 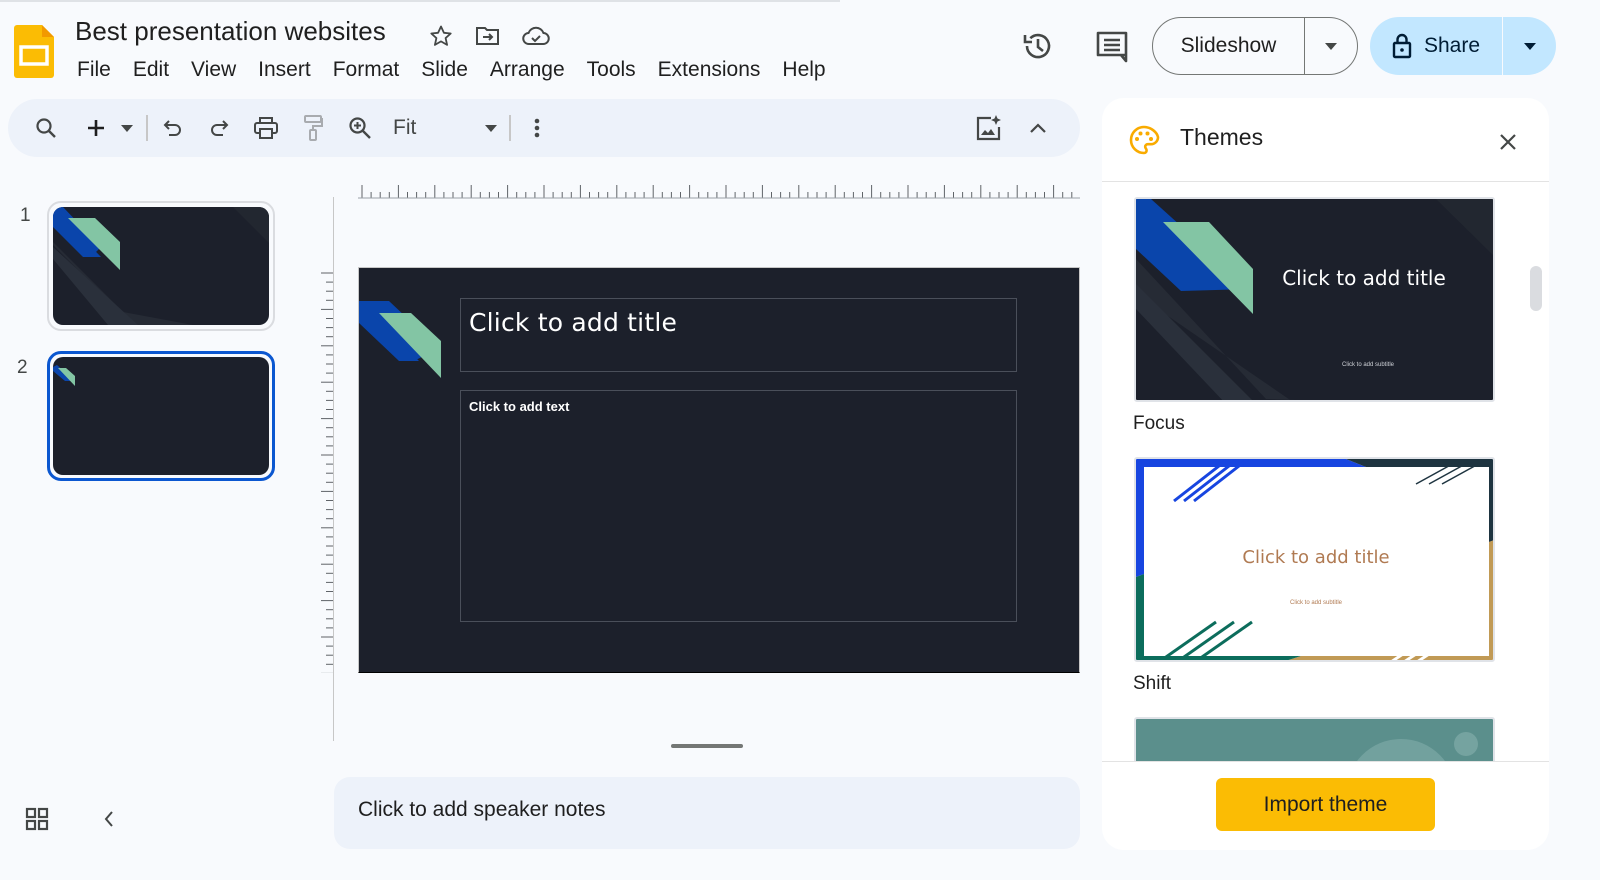 I want to click on horizontal-ruler, so click(x=719, y=191).